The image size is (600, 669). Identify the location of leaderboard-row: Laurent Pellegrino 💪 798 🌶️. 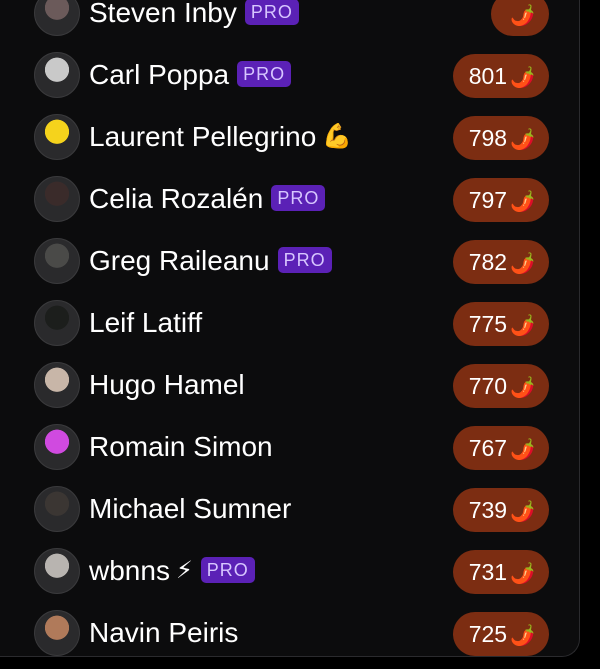
(290, 137).